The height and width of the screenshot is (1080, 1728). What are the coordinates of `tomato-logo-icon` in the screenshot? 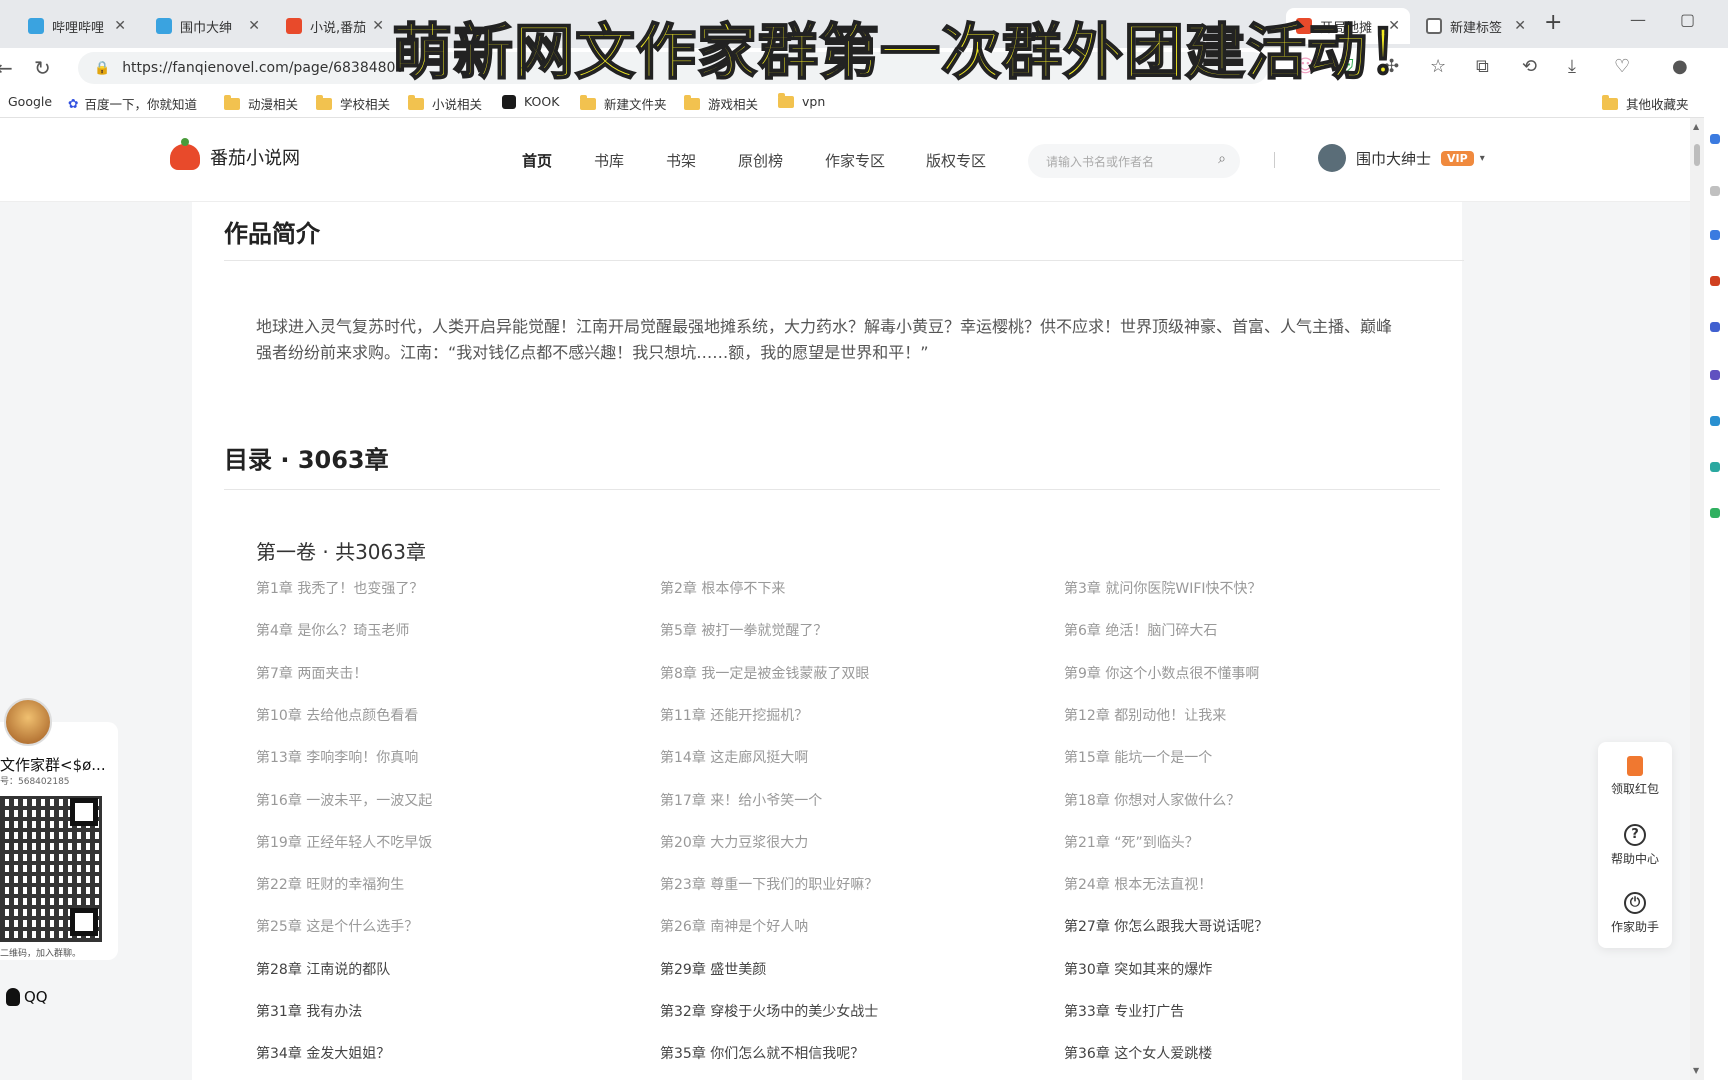 It's located at (185, 154).